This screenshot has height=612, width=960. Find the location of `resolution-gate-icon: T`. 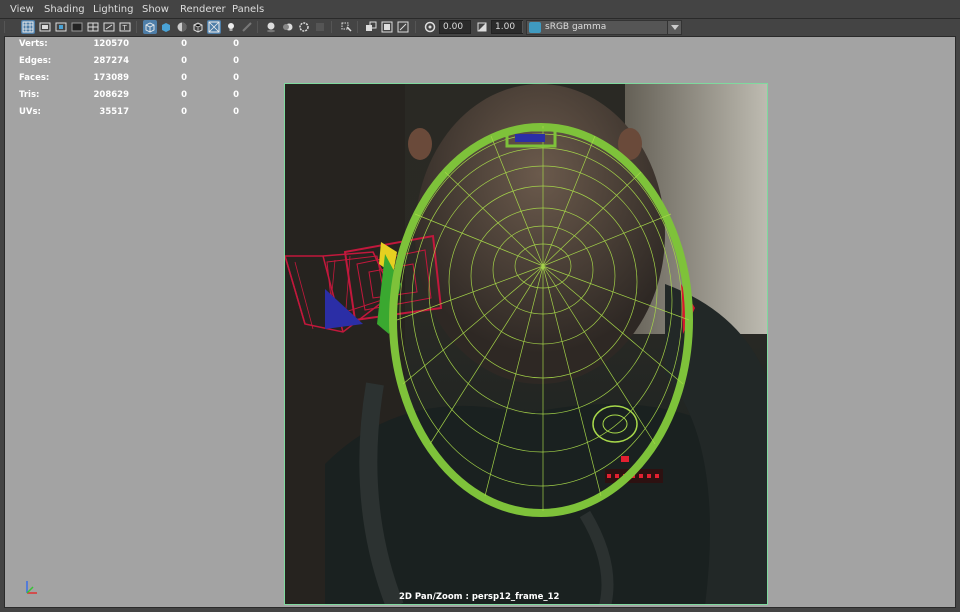

resolution-gate-icon: T is located at coordinates (125, 27).